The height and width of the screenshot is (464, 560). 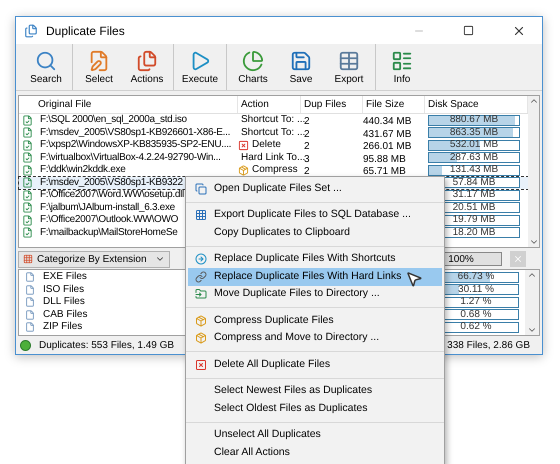 I want to click on bar-reading: 66.73 %, so click(x=476, y=277).